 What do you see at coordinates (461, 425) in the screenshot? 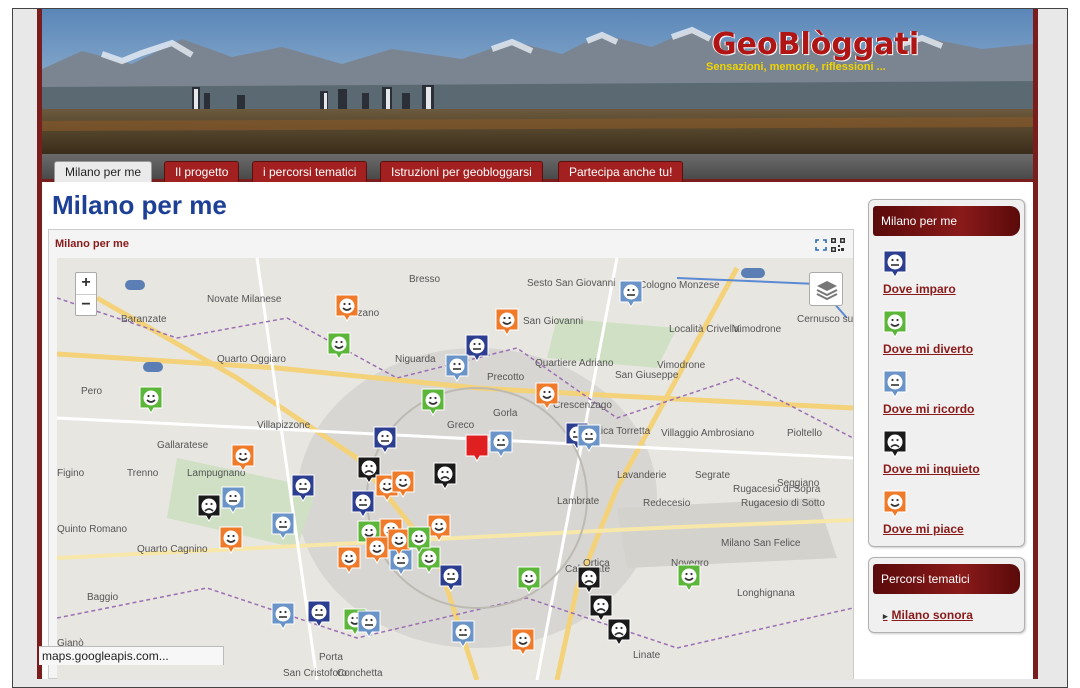
I see `map-label: Greco` at bounding box center [461, 425].